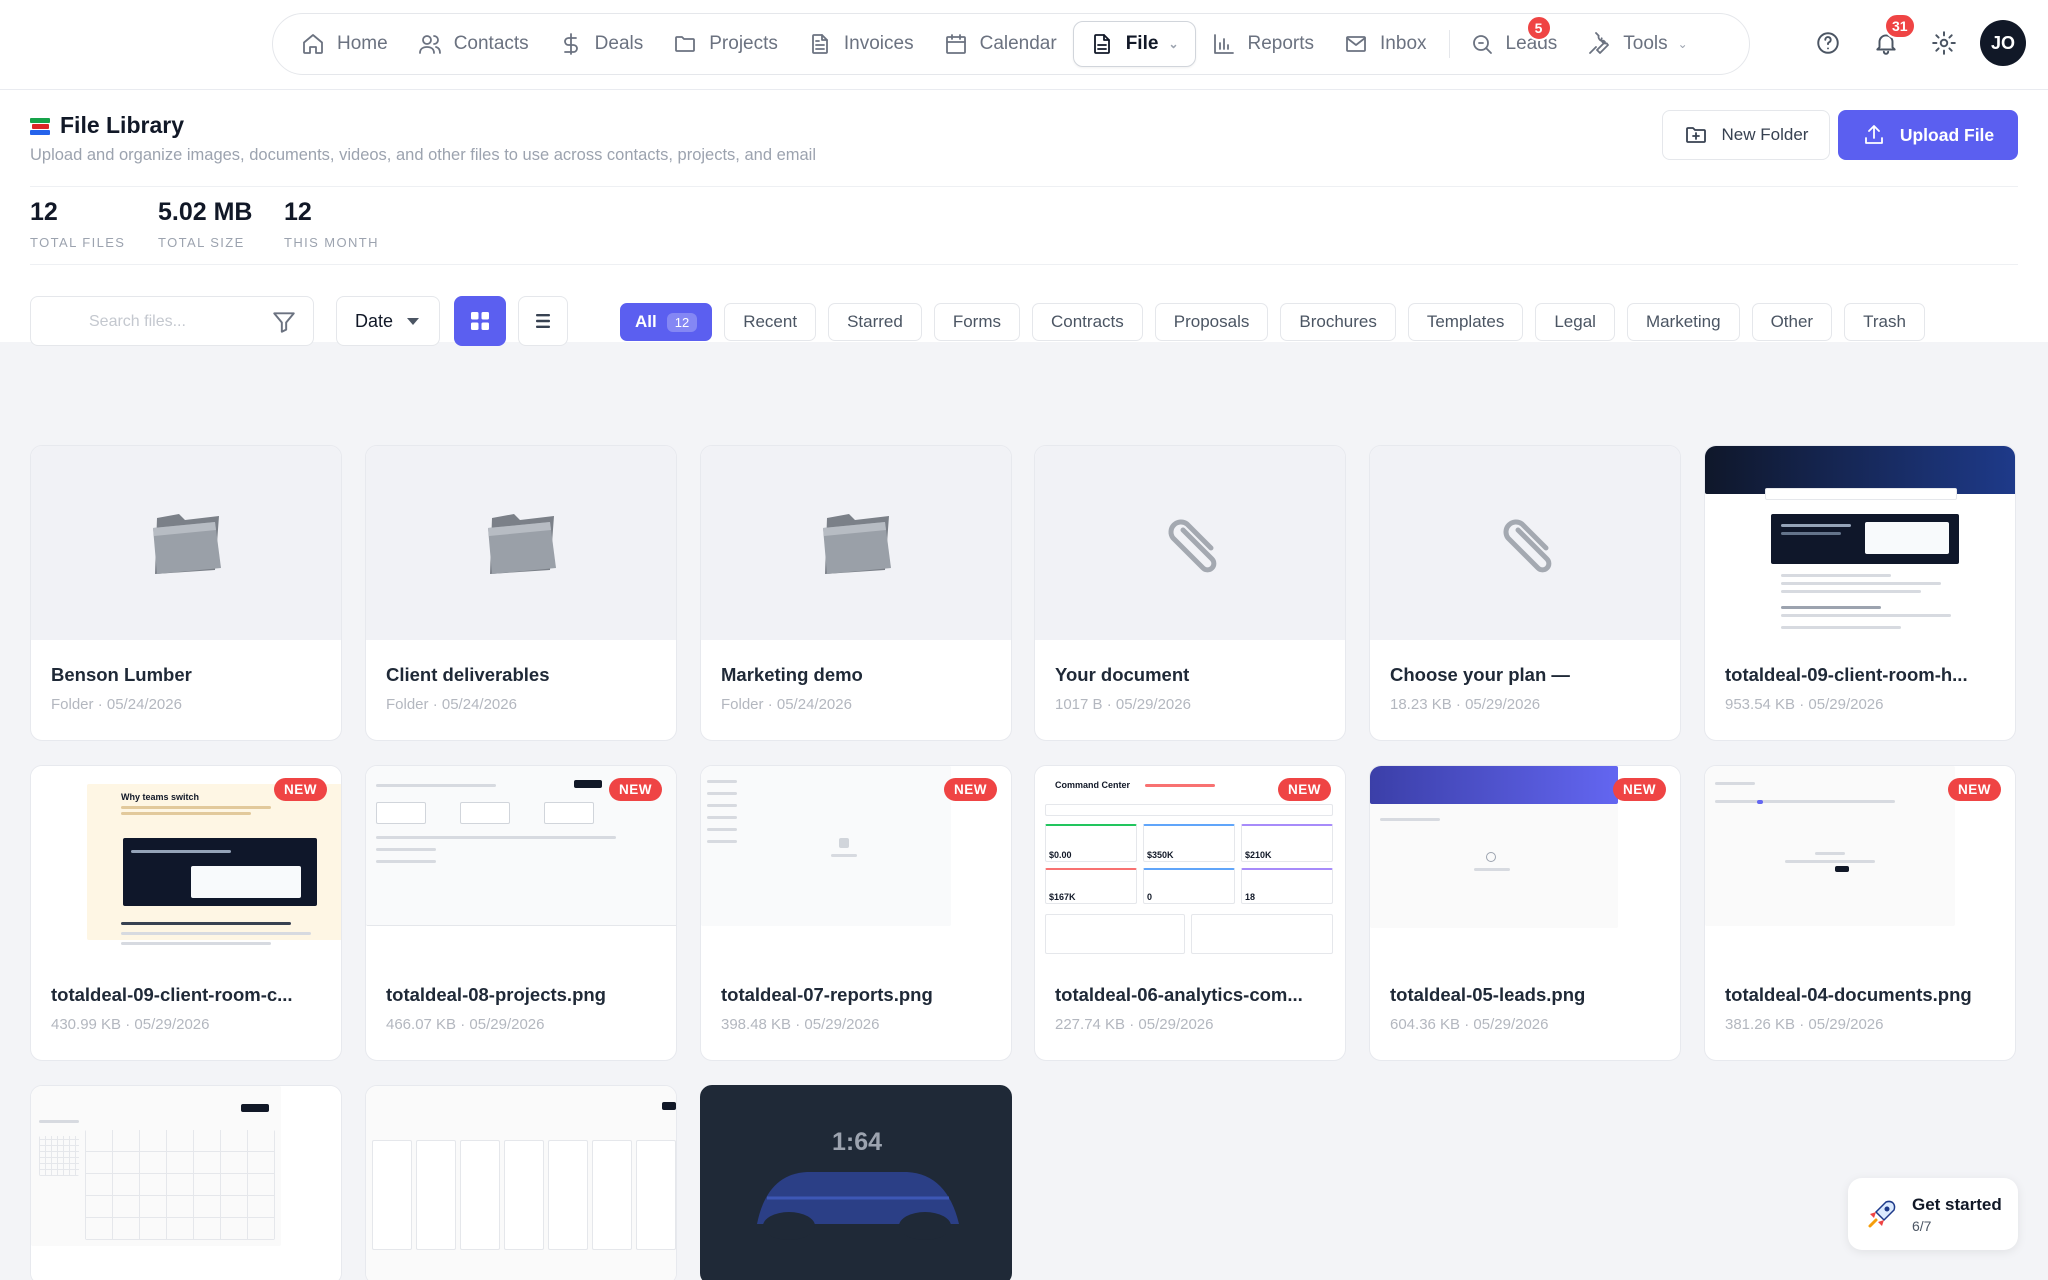 The height and width of the screenshot is (1280, 2048). I want to click on notifications-badge: 31, so click(1900, 26).